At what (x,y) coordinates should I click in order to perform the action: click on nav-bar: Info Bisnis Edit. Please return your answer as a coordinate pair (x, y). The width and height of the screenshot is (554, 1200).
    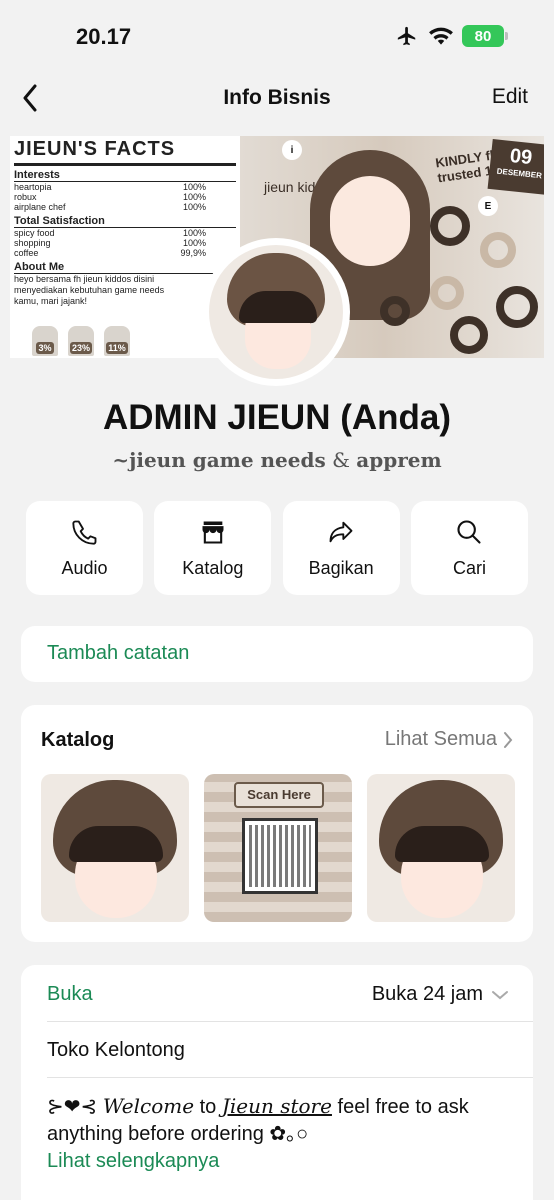
    Looking at the image, I should click on (277, 98).